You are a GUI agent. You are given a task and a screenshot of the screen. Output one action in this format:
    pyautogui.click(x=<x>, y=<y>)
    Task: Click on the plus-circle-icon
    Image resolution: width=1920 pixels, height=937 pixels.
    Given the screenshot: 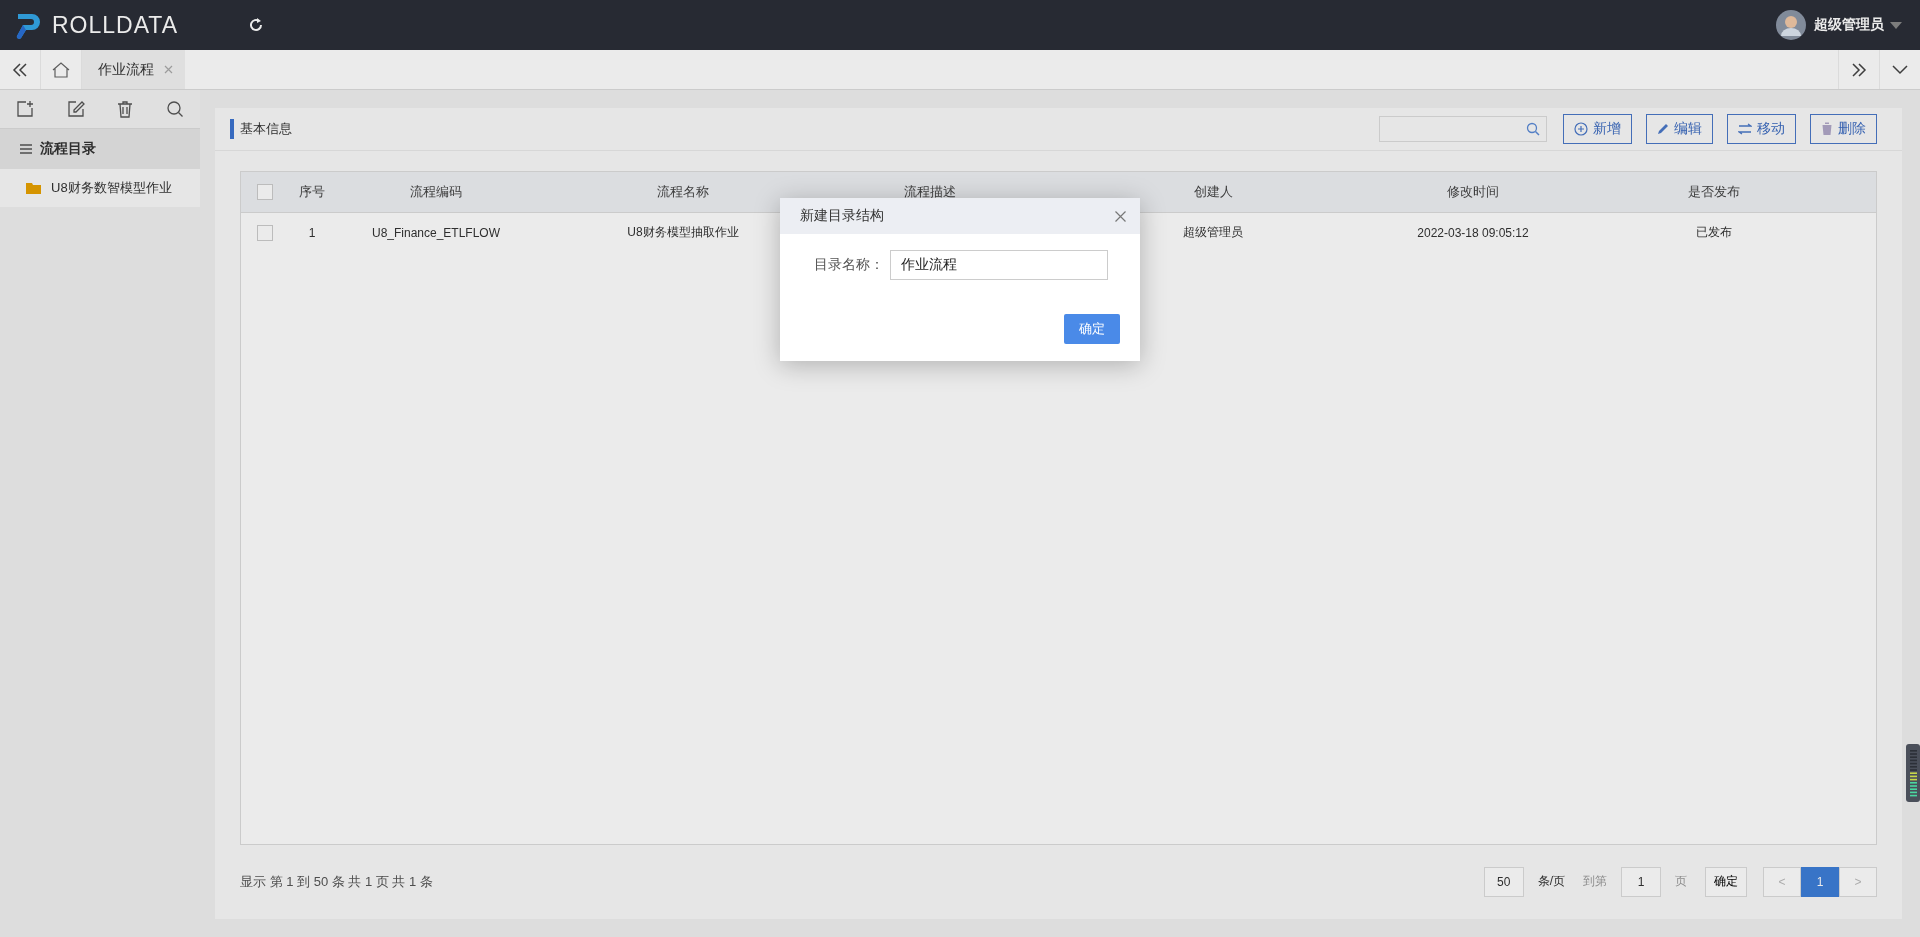 What is the action you would take?
    pyautogui.click(x=1581, y=128)
    